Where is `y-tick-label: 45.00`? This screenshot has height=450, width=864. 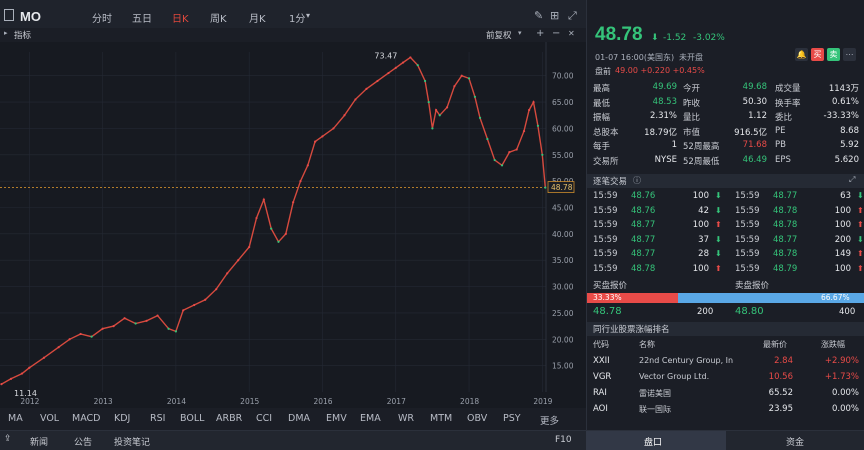
y-tick-label: 45.00 is located at coordinates (563, 208).